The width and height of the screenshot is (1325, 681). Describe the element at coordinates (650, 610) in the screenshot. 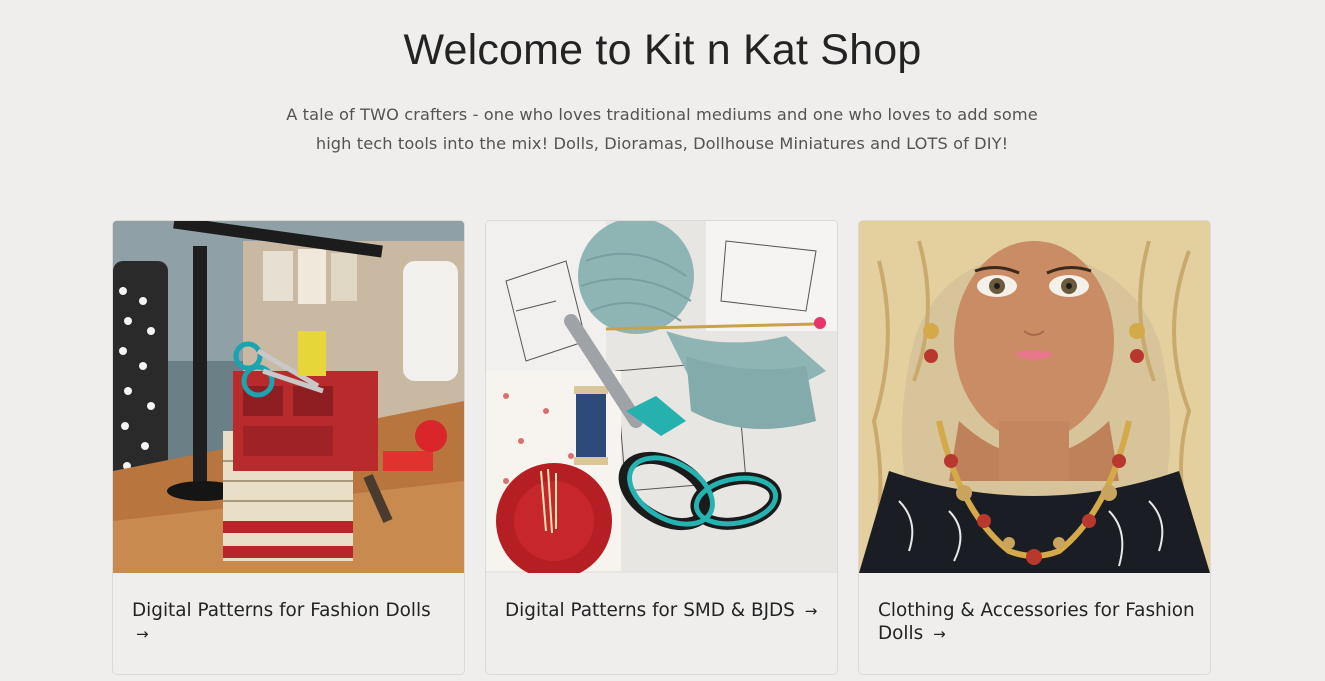

I see `card-title-text: Digital Patterns for SMD & BJDS` at that location.